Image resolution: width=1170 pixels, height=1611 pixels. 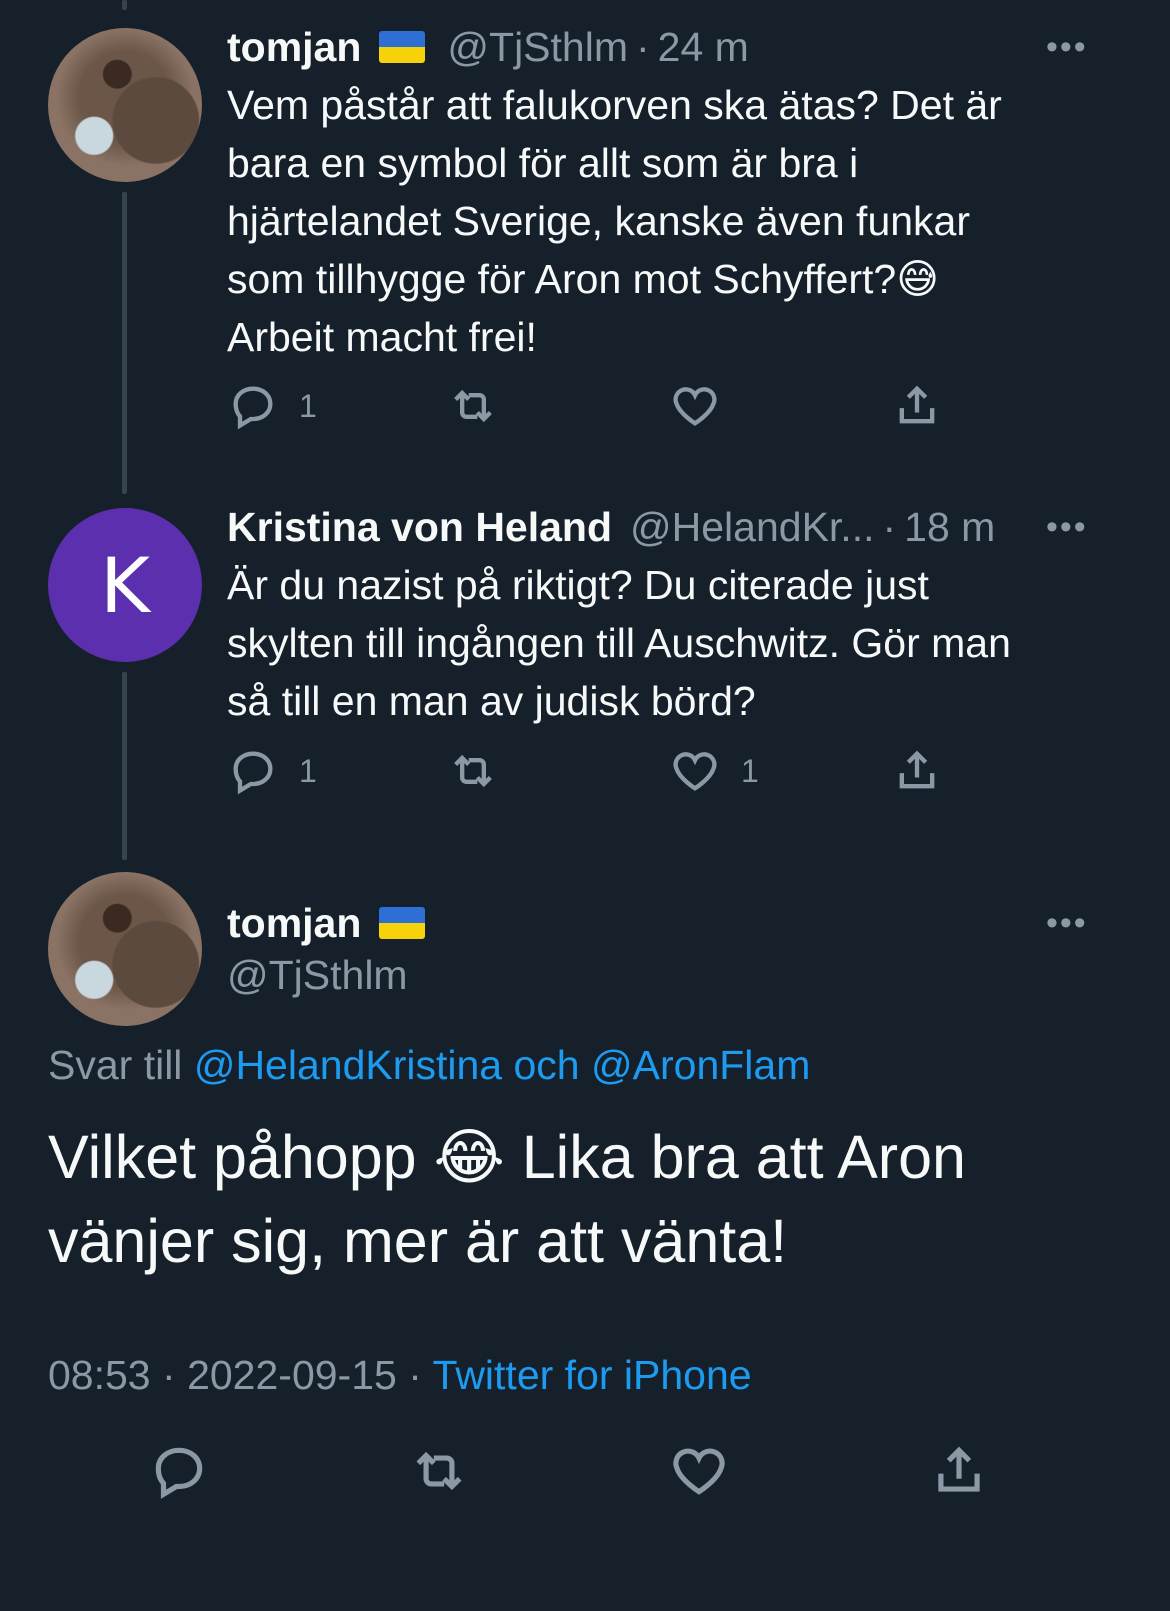 What do you see at coordinates (418, 1241) in the screenshot?
I see `text-line: vänjer sig, mer är att vänta!` at bounding box center [418, 1241].